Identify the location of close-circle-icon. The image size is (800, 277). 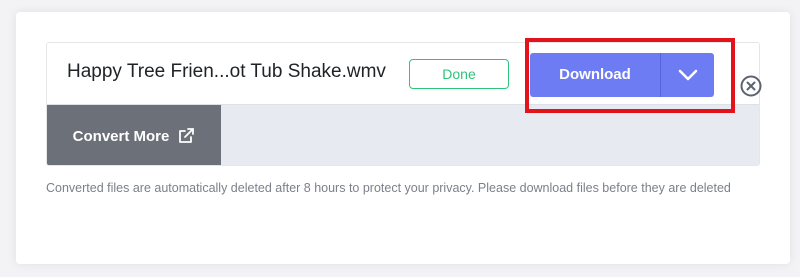
(751, 86).